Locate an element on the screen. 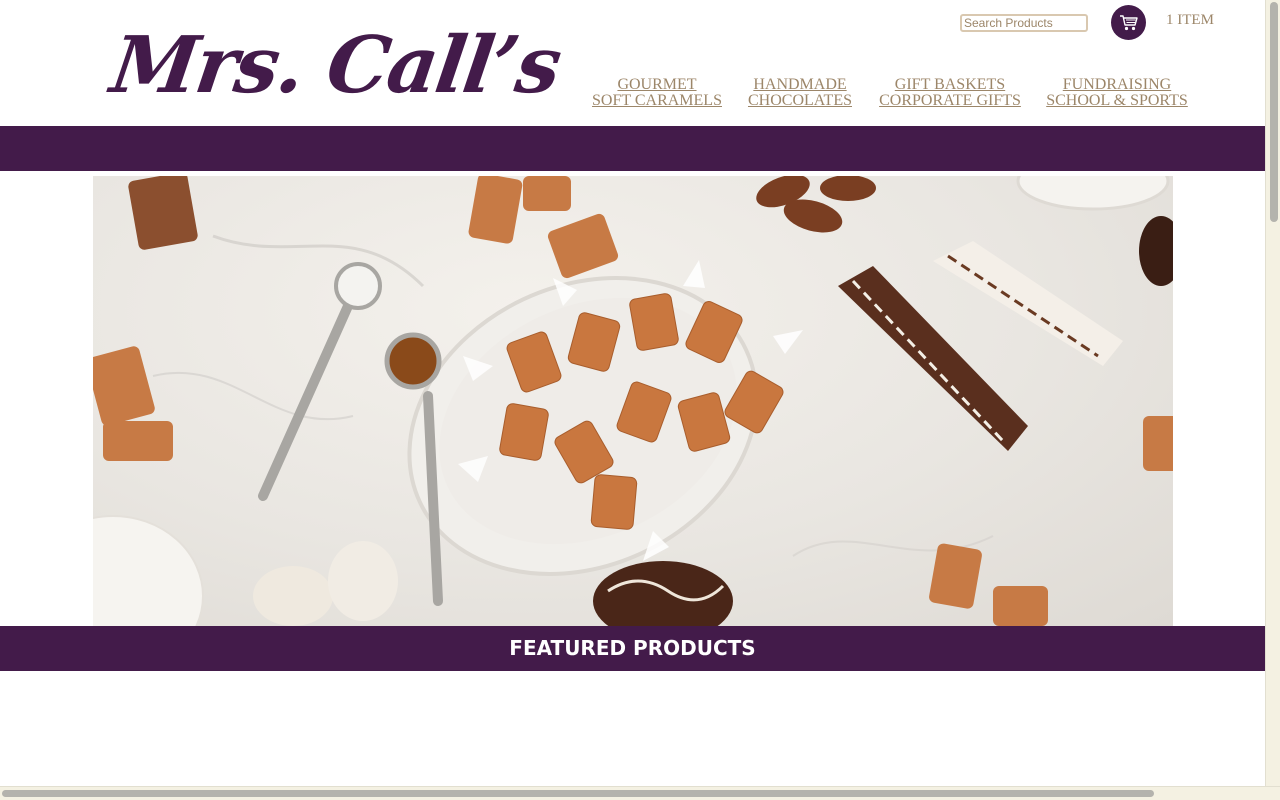 The image size is (1280, 800). nav-label-line2: CORPORATE GIFTS is located at coordinates (950, 100).